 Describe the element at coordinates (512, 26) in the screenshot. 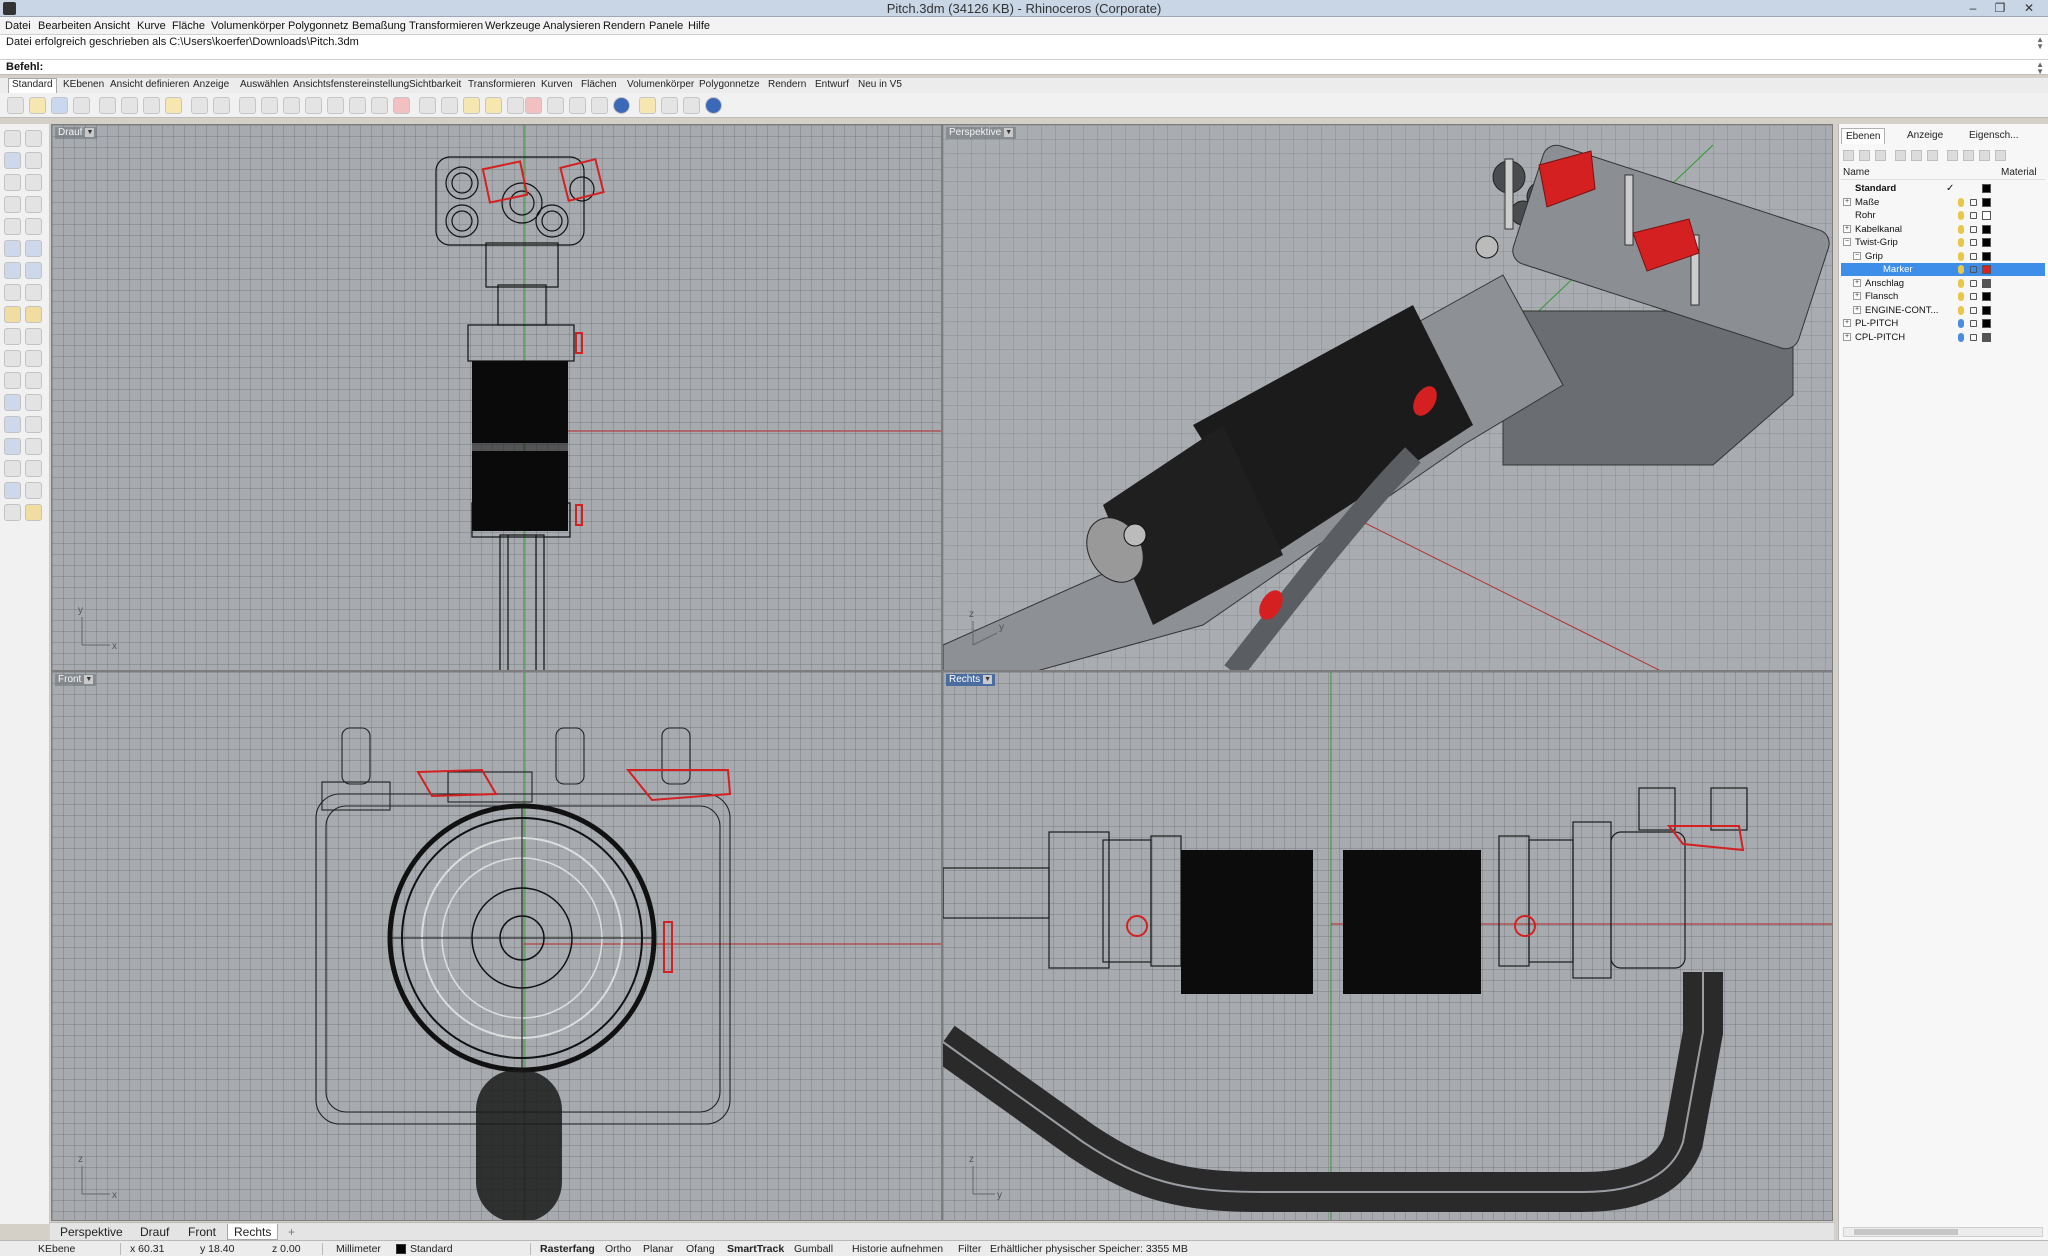

I see `menu-werkzeuge: Werkzeuge` at that location.